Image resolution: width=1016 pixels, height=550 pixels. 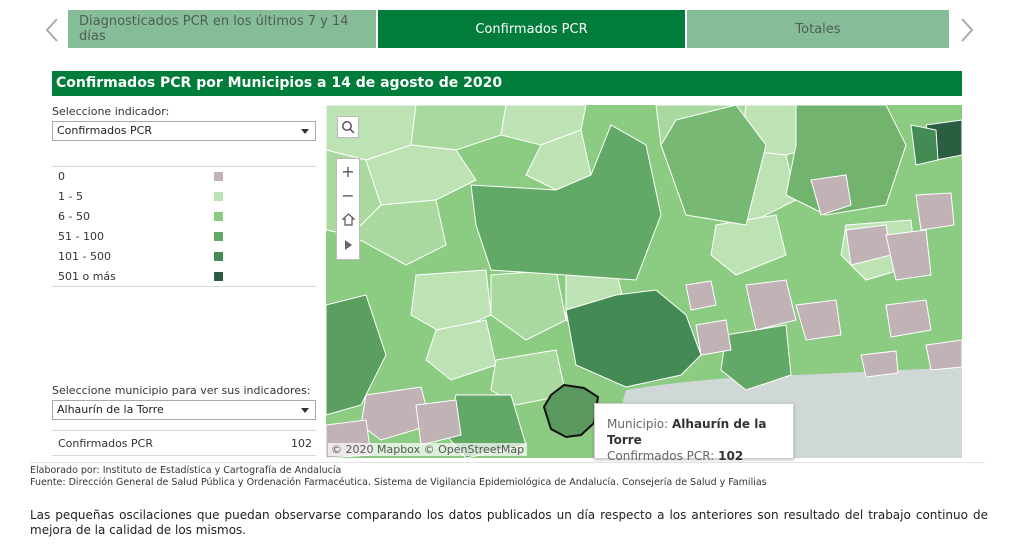 What do you see at coordinates (74, 216) in the screenshot?
I see `legend-label: 6 - 50` at bounding box center [74, 216].